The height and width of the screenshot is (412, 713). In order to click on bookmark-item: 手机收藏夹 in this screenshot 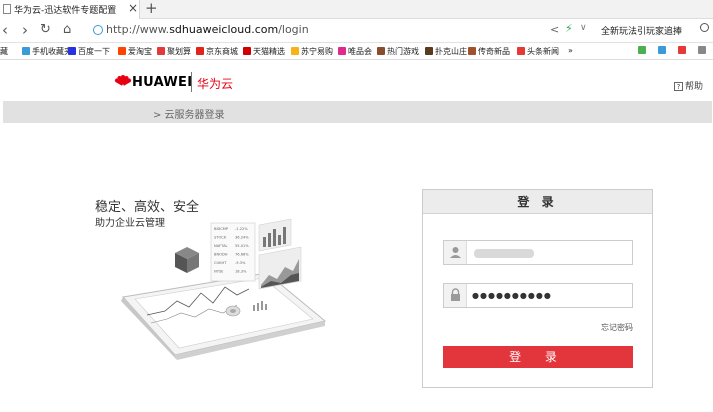, I will do `click(47, 51)`.